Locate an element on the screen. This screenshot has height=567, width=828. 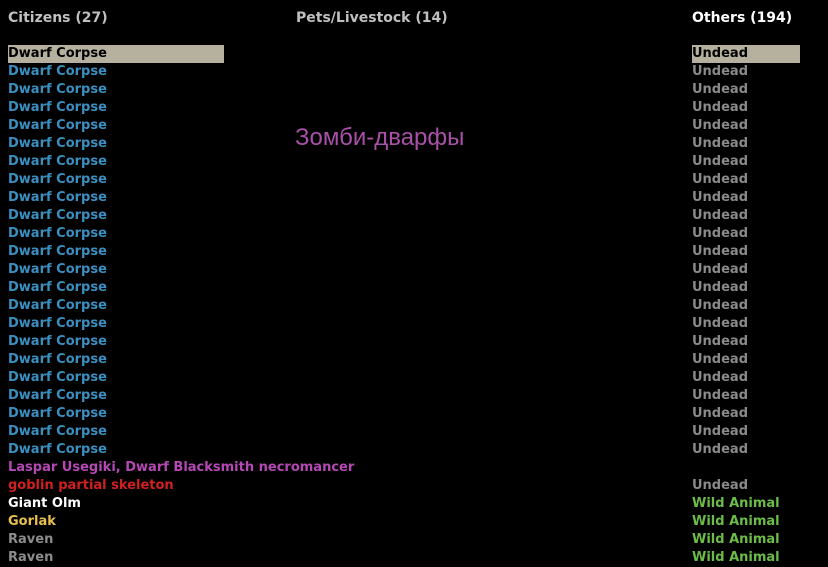
overlay-caption: Зомби-дварфы is located at coordinates (380, 137).